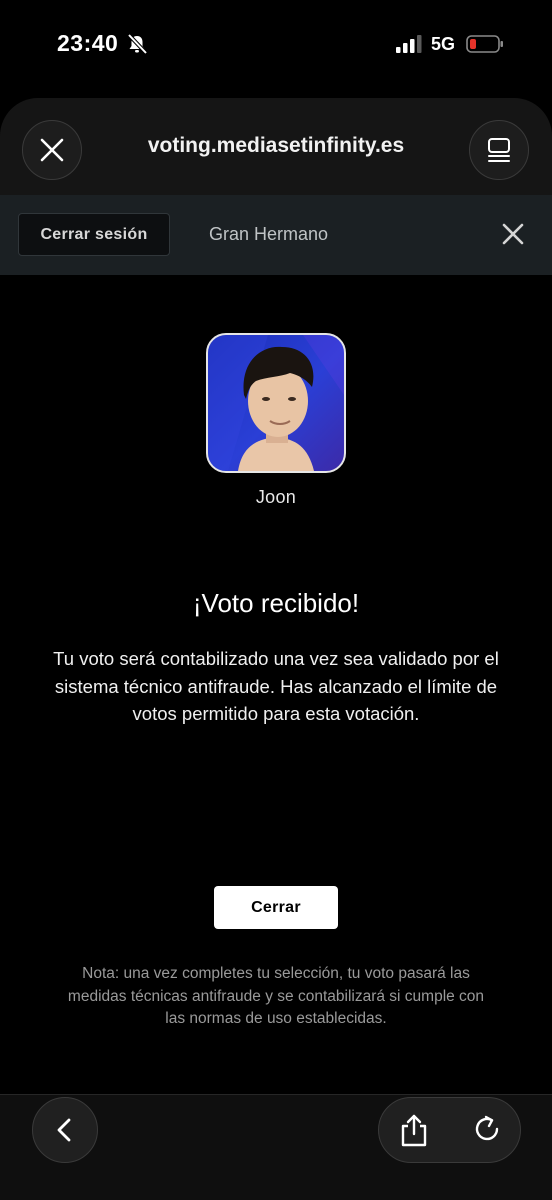 Image resolution: width=552 pixels, height=1200 pixels. I want to click on bell-slash-icon, so click(137, 44).